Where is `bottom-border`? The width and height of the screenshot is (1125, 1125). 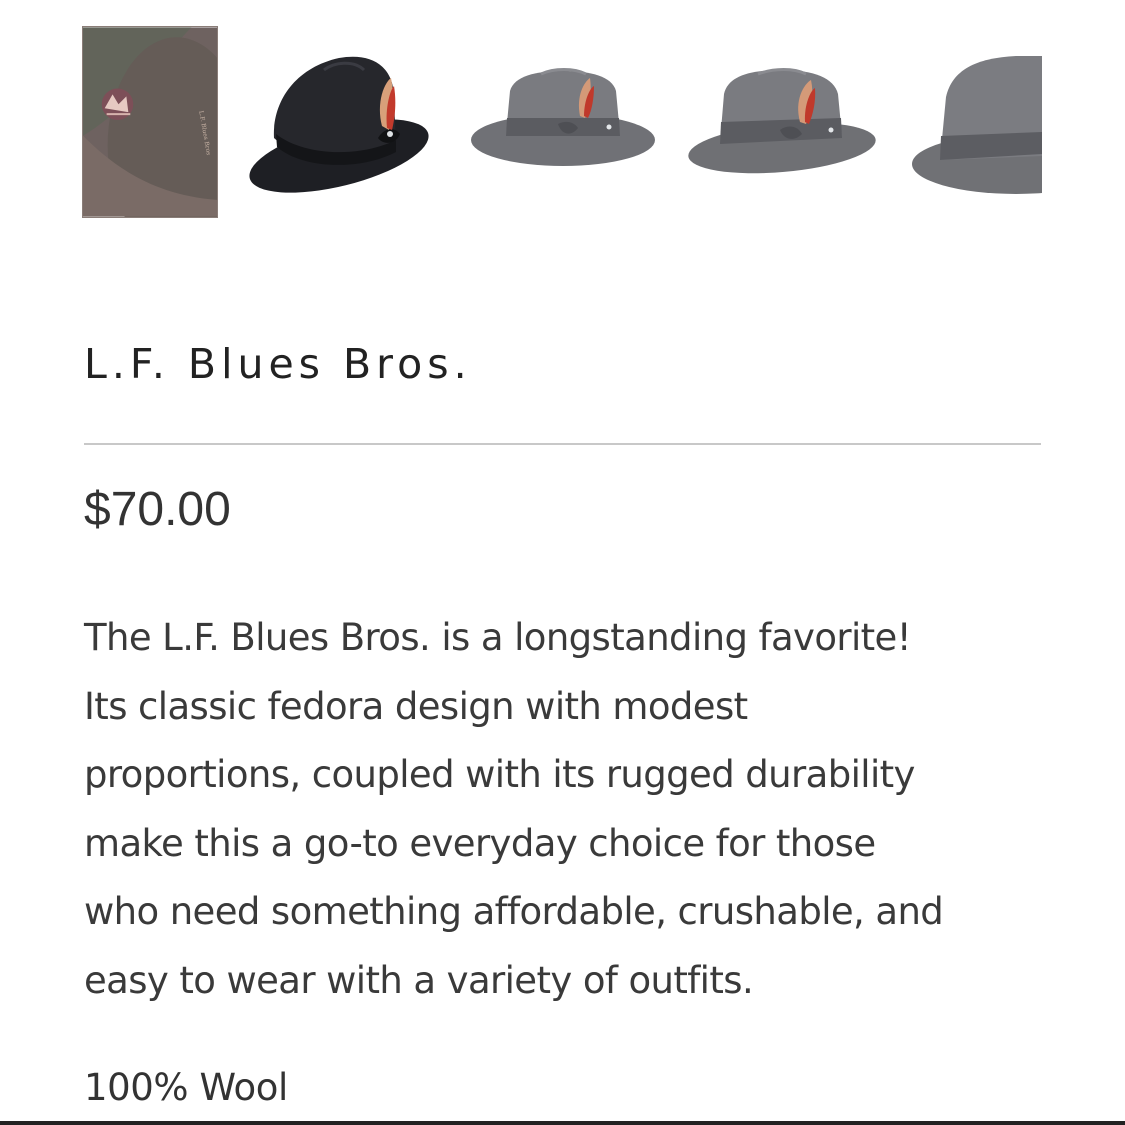 bottom-border is located at coordinates (562, 1123).